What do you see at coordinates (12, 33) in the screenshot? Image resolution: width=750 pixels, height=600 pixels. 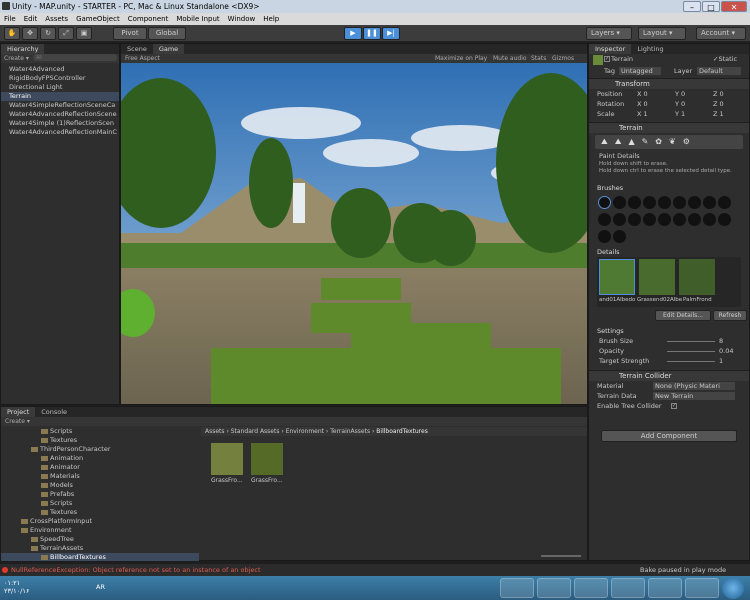 I see `hand-tool-button: ✋` at bounding box center [12, 33].